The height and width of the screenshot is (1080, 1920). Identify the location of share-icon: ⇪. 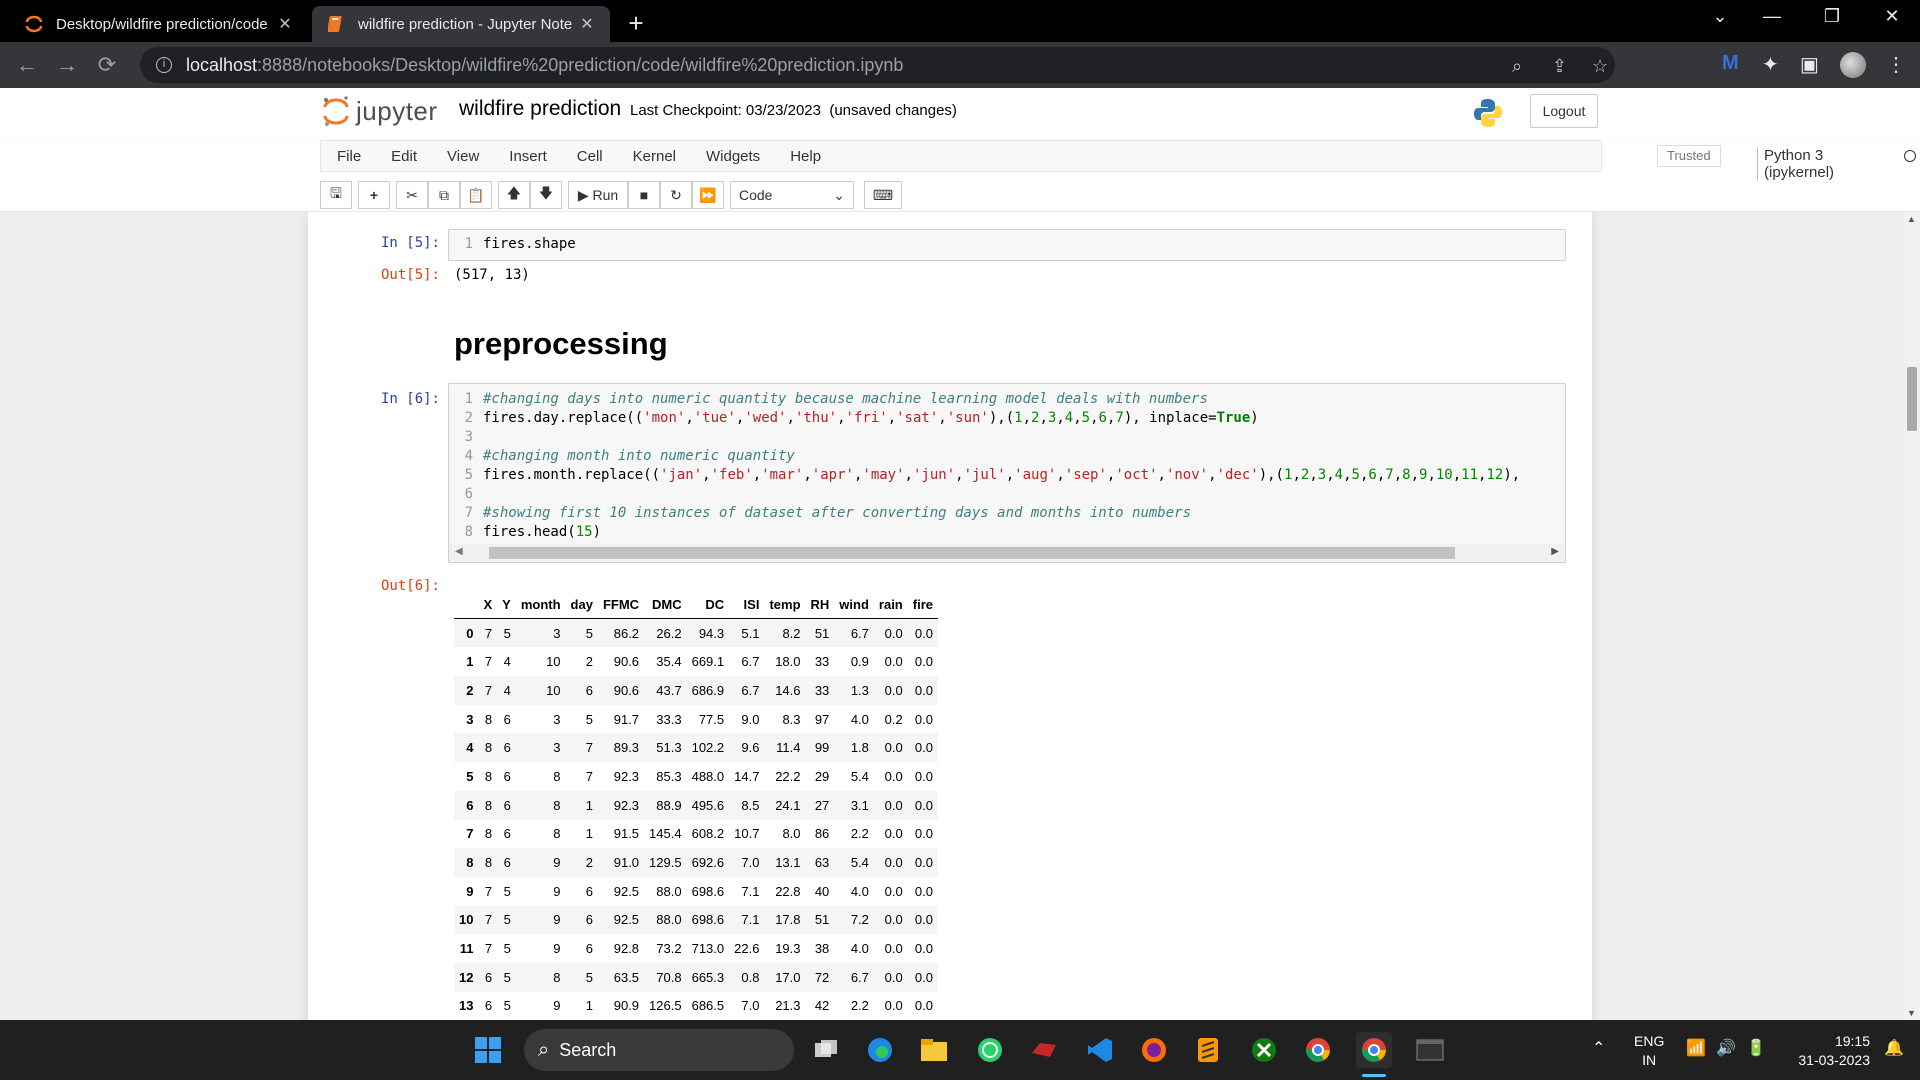
(1559, 66).